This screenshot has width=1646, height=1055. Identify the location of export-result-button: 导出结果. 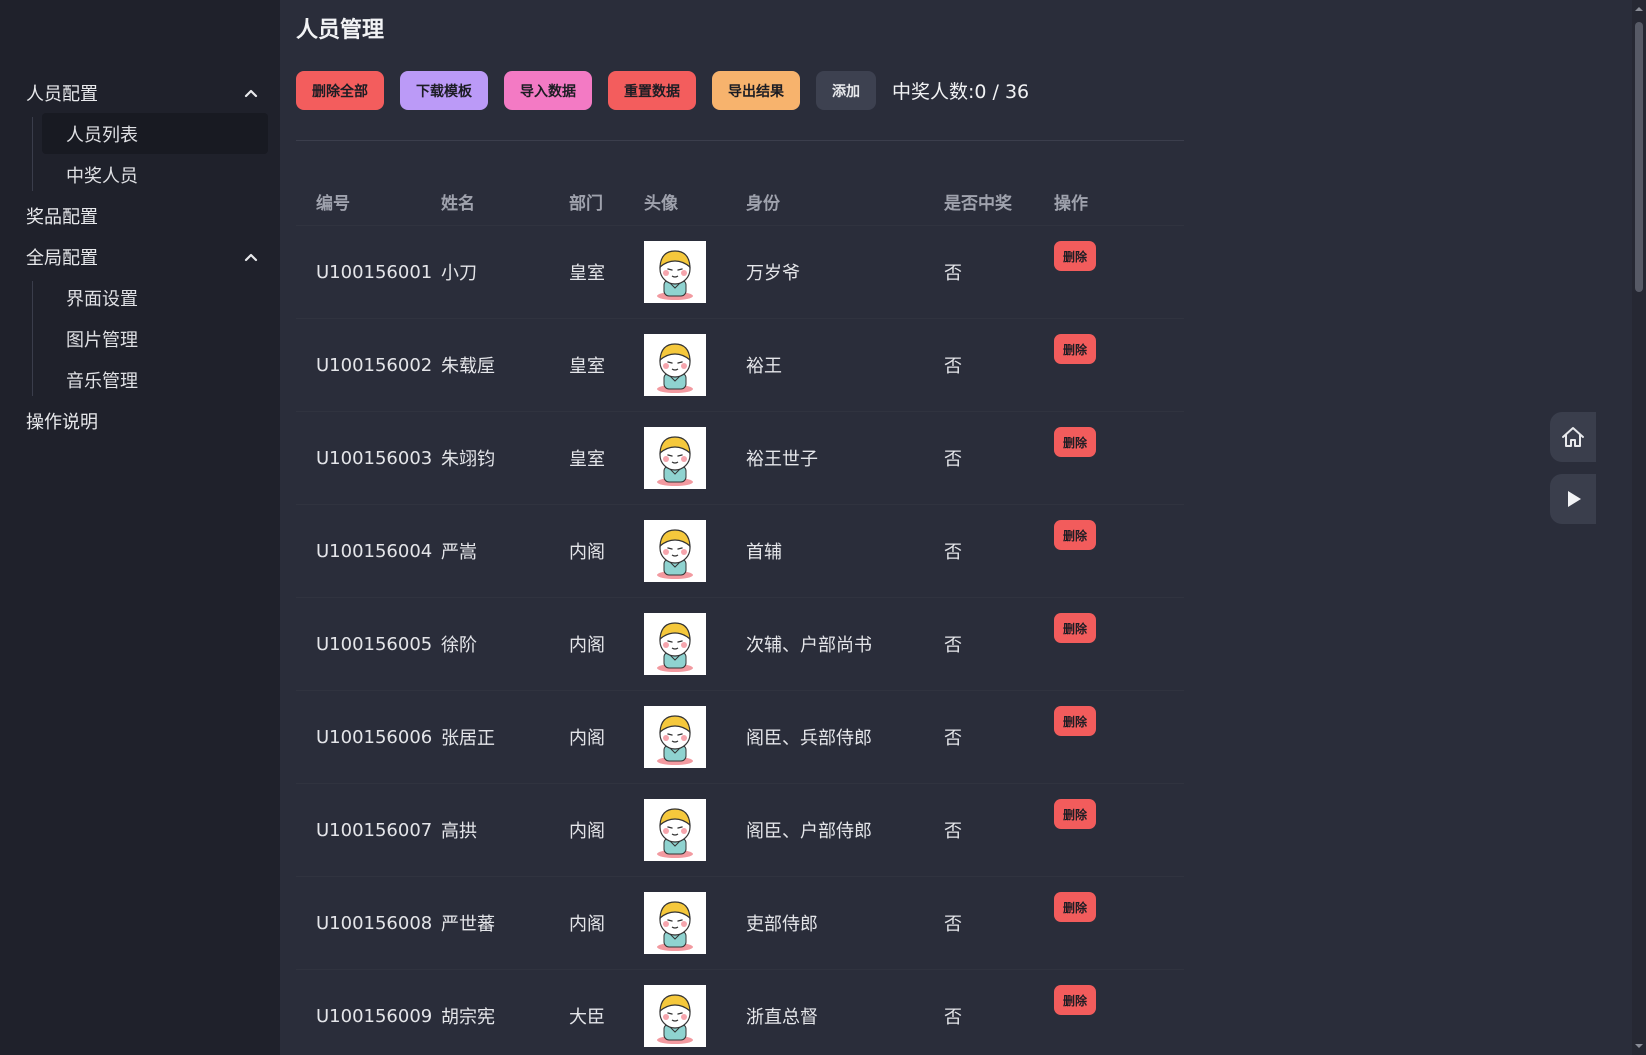
(756, 90).